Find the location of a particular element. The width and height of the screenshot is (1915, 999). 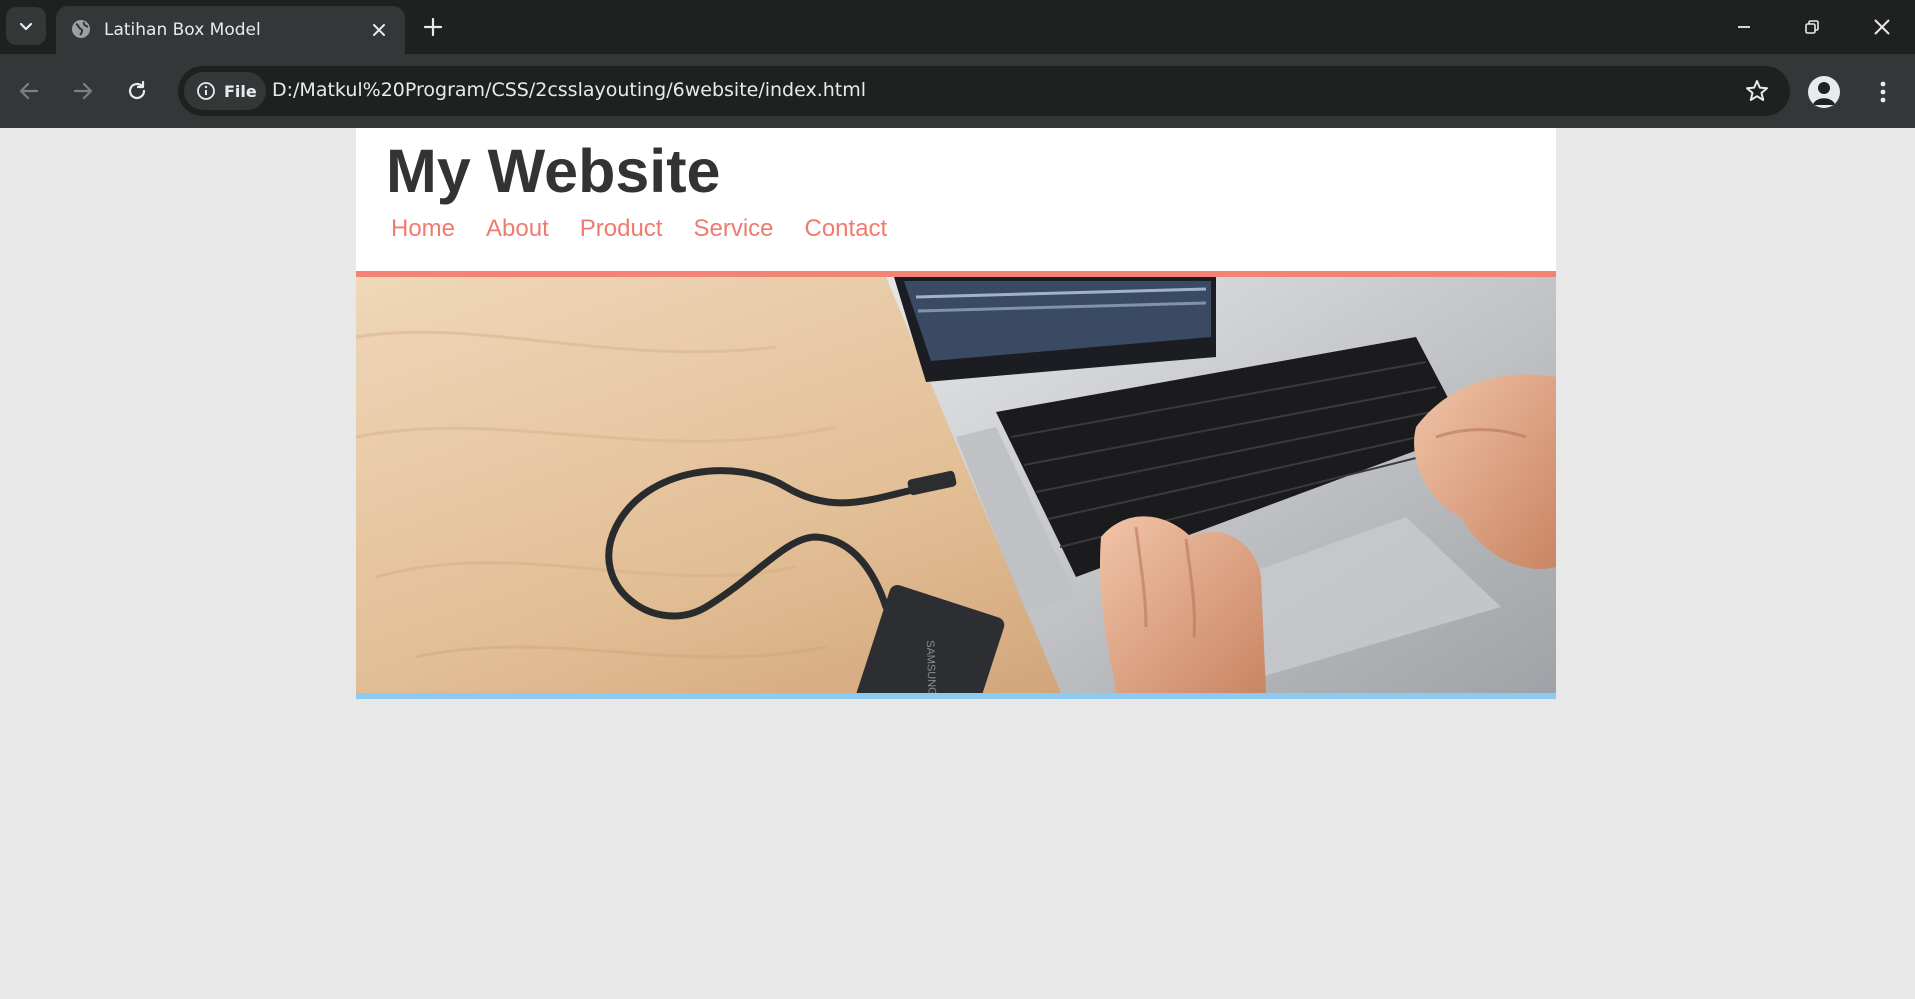

nav-link-service: Service is located at coordinates (733, 229).